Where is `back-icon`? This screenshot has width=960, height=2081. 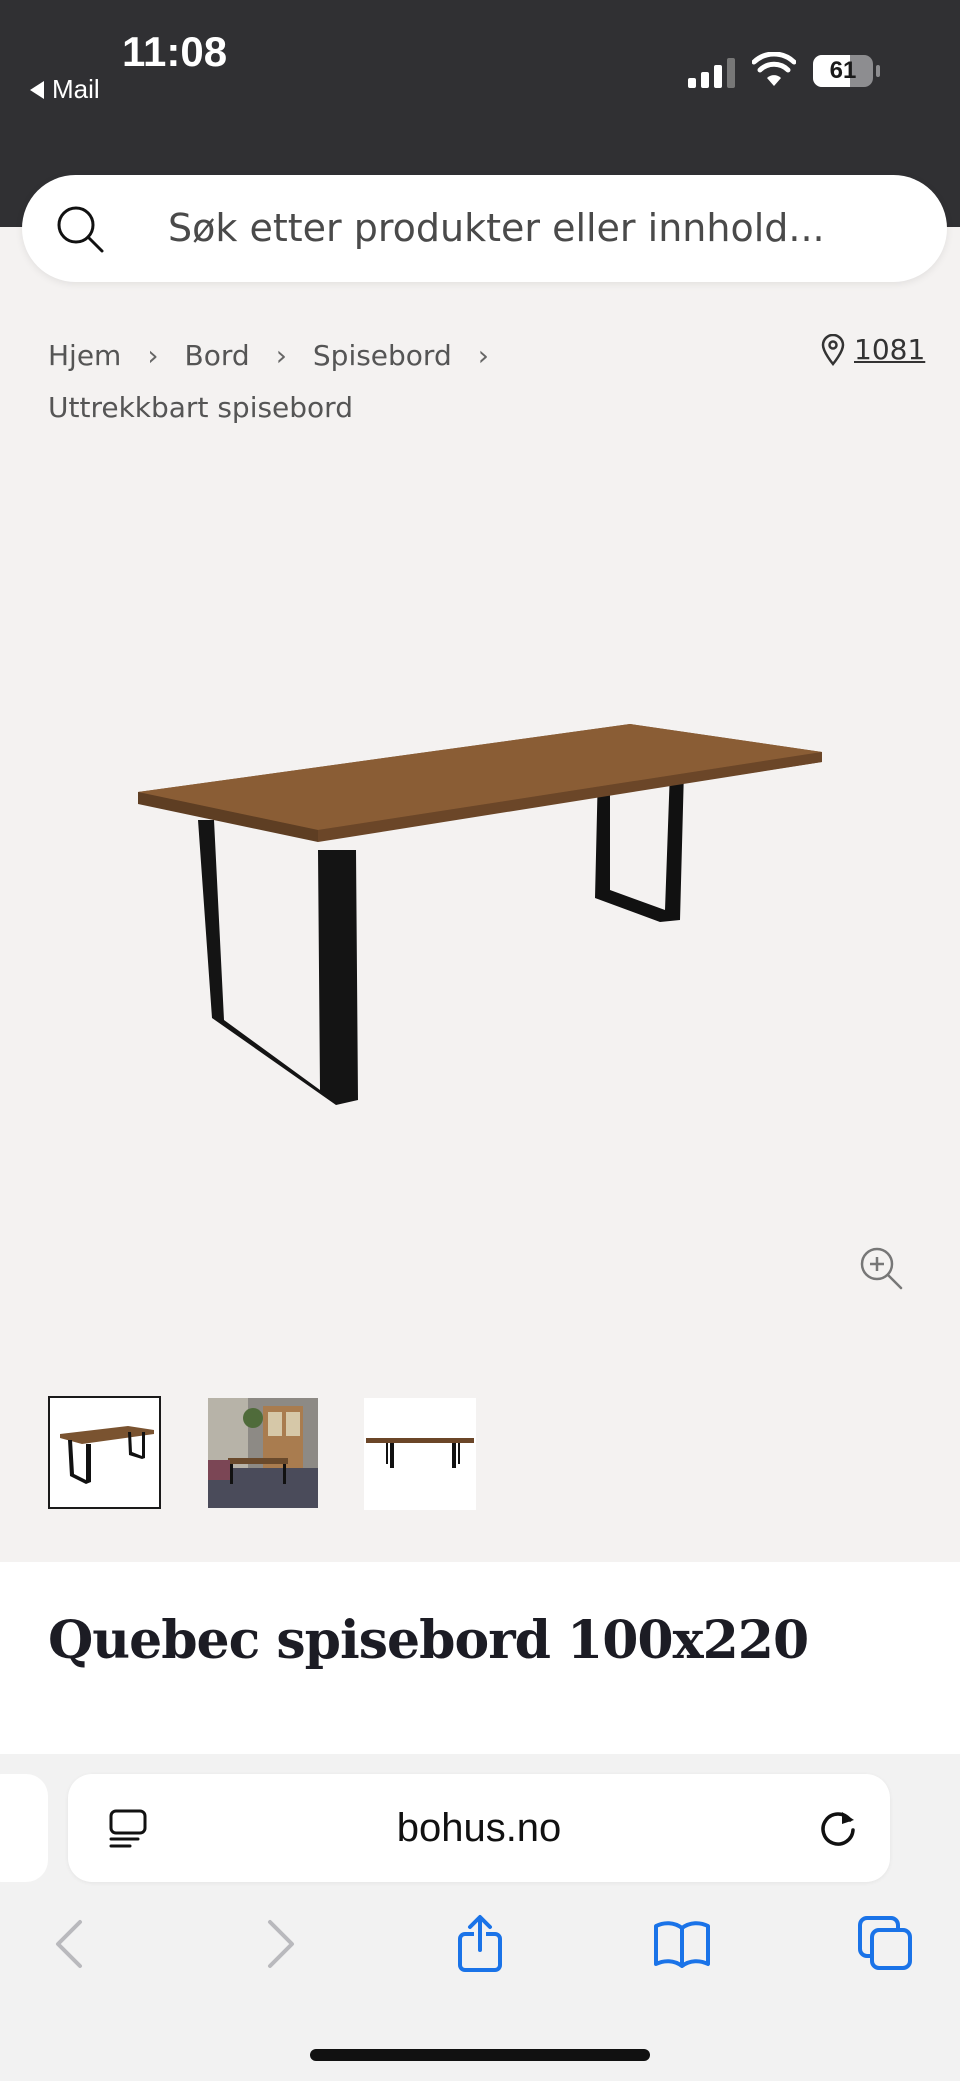 back-icon is located at coordinates (72, 1944).